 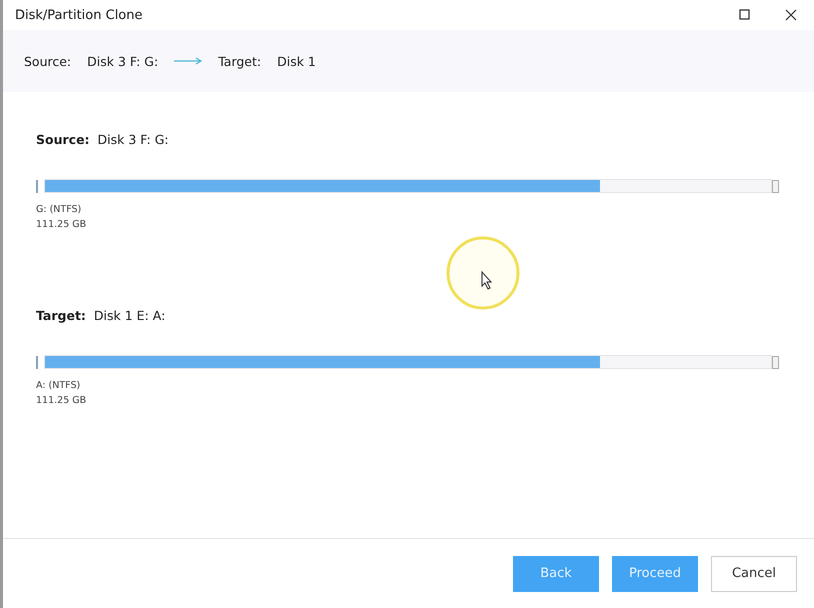 I want to click on partition-label: A: (NTFS), so click(x=59, y=386).